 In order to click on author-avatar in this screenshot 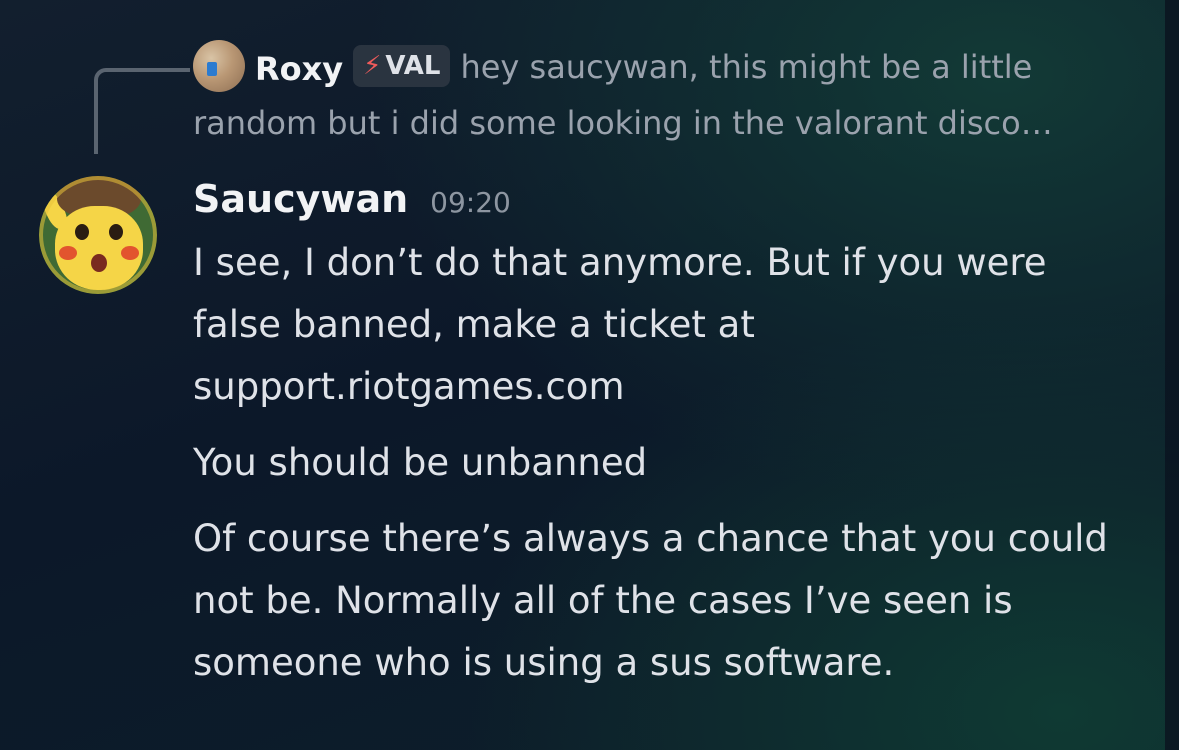, I will do `click(98, 235)`.